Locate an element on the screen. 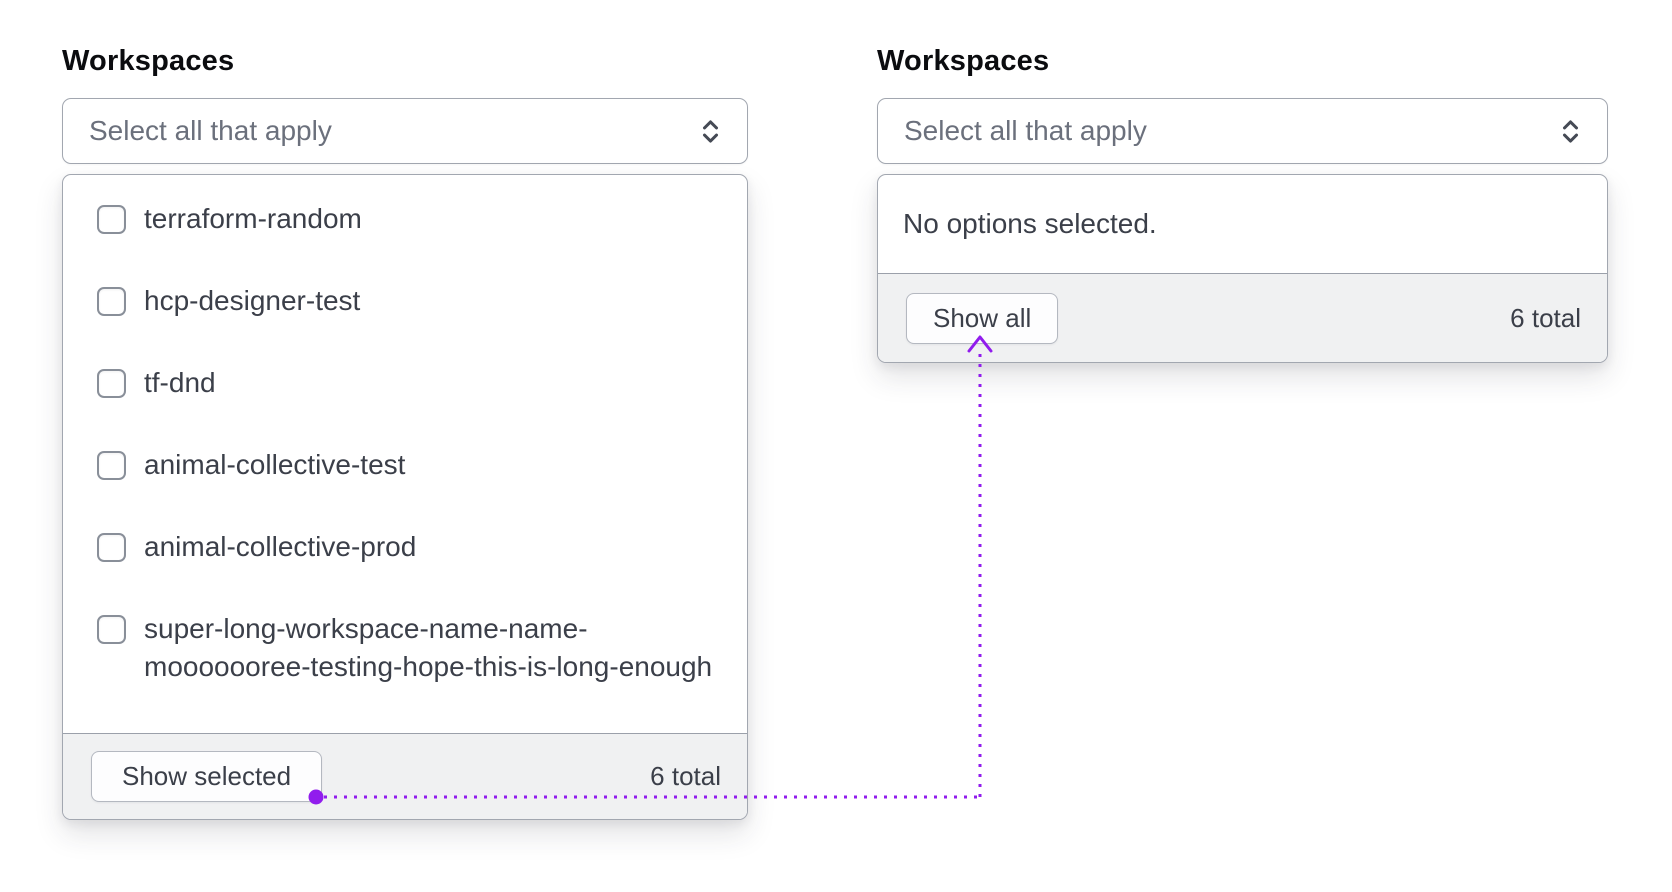 Image resolution: width=1672 pixels, height=892 pixels. option-label: hcp-designer-test is located at coordinates (252, 300).